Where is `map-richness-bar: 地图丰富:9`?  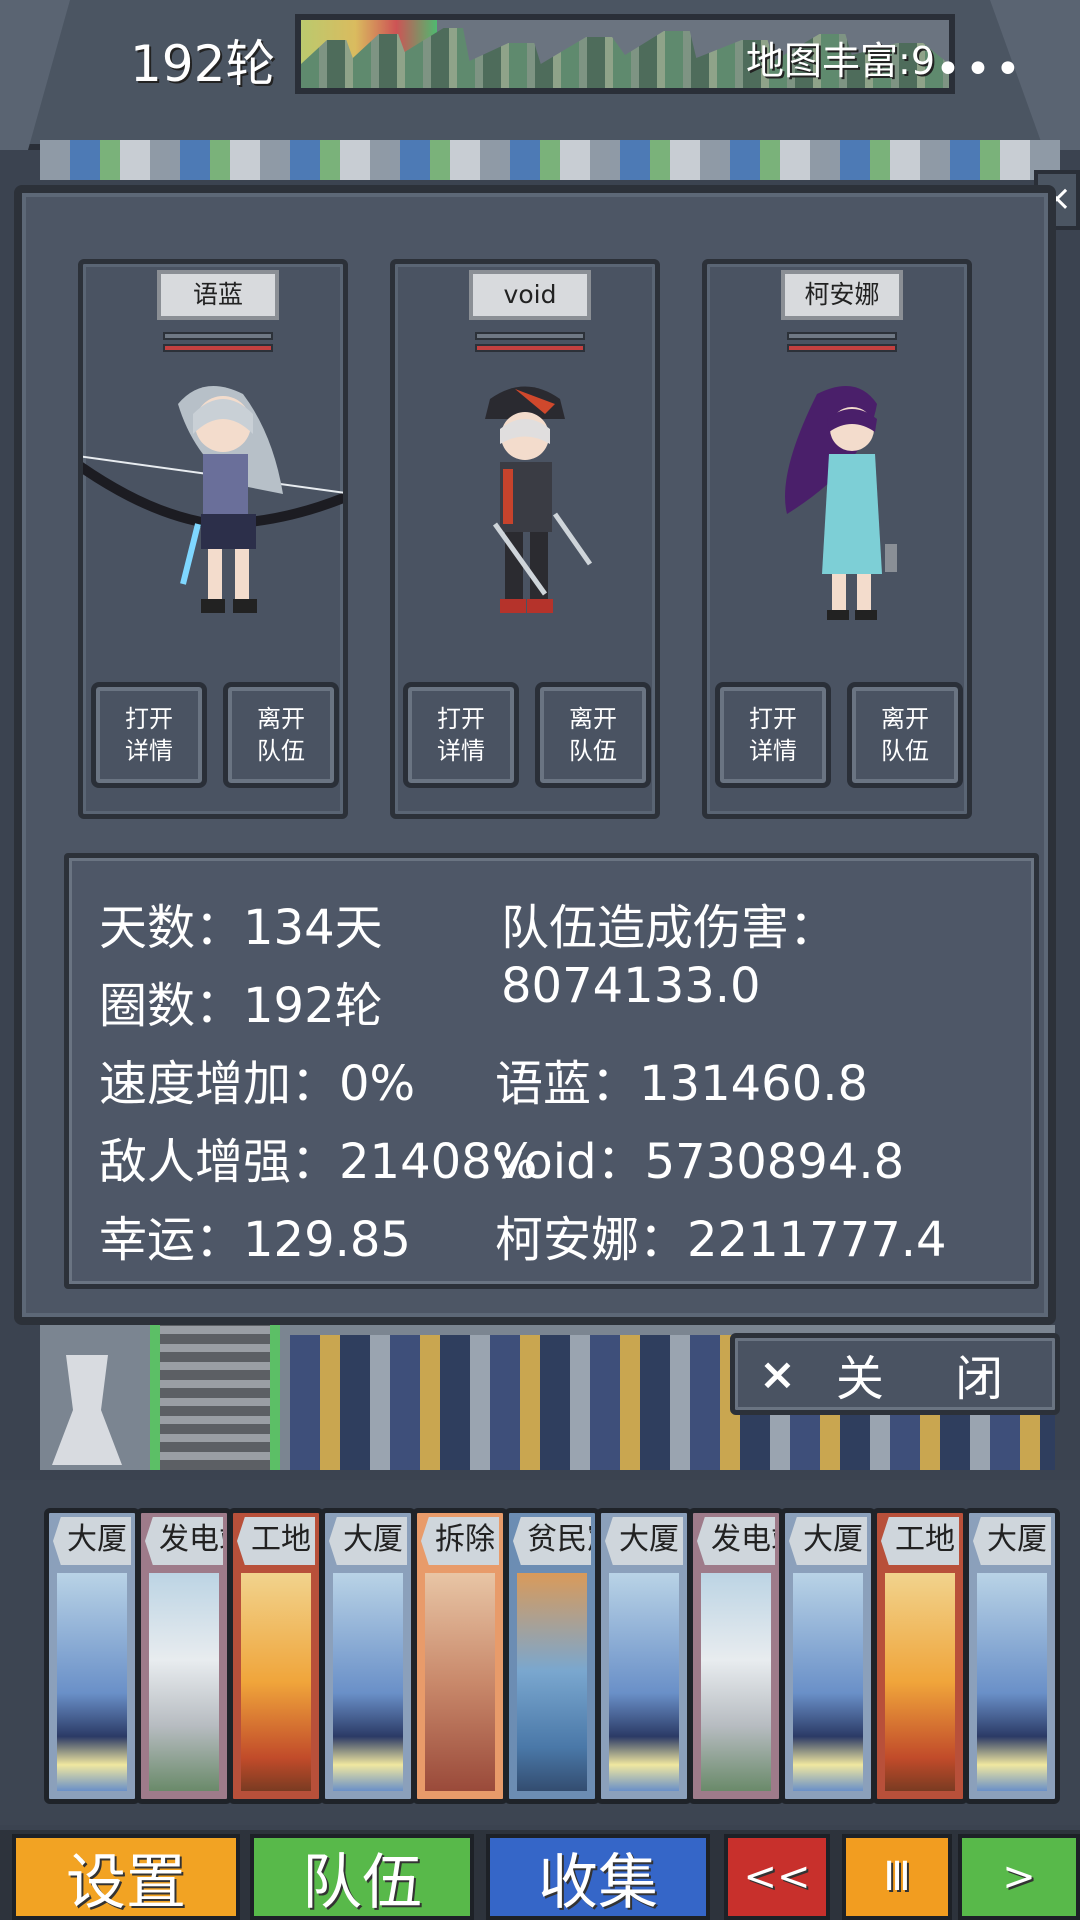 map-richness-bar: 地图丰富:9 is located at coordinates (625, 54).